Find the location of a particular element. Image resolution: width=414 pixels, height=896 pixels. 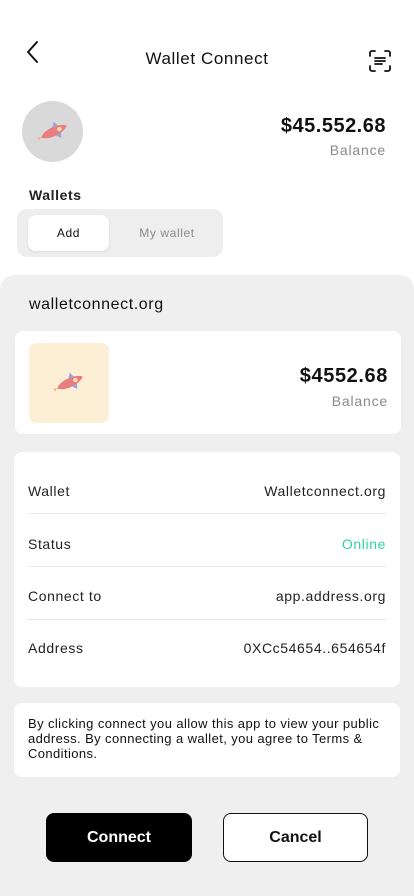

tab-my-wallet: My wallet is located at coordinates (167, 233).